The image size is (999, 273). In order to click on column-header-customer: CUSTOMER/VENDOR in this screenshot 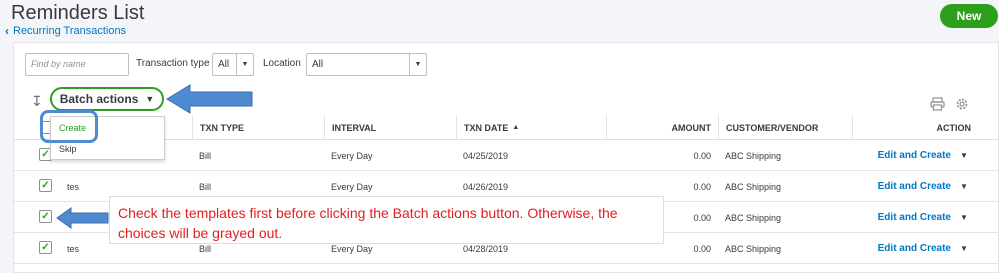, I will do `click(785, 127)`.